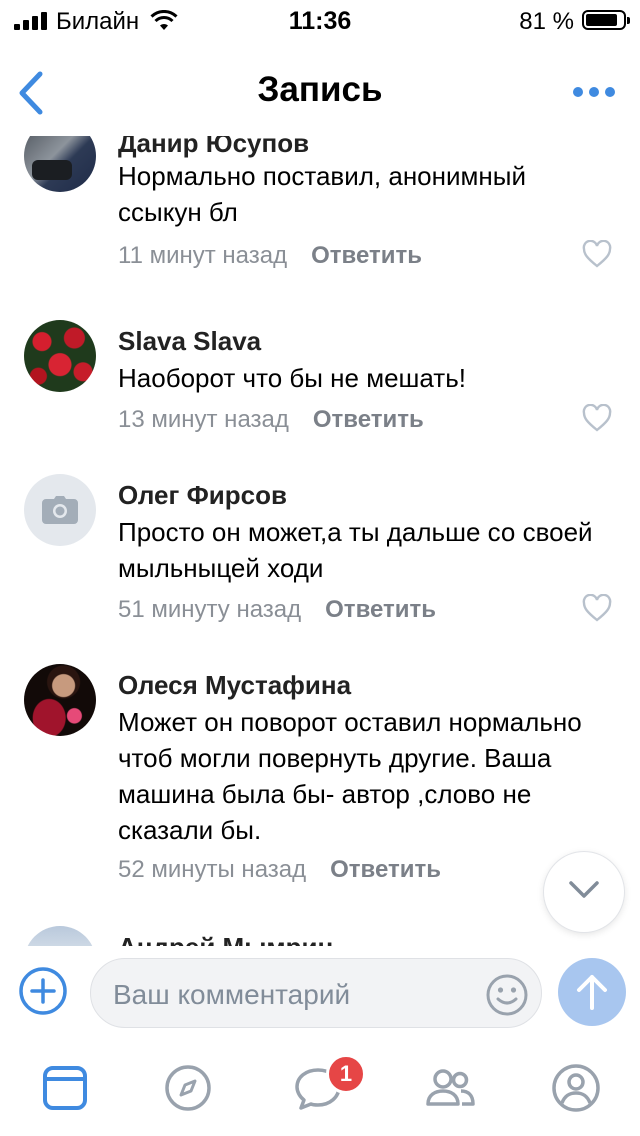 This screenshot has width=640, height=1136. What do you see at coordinates (232, 994) in the screenshot?
I see `comment-input-placeholder: Ваш комментарий` at bounding box center [232, 994].